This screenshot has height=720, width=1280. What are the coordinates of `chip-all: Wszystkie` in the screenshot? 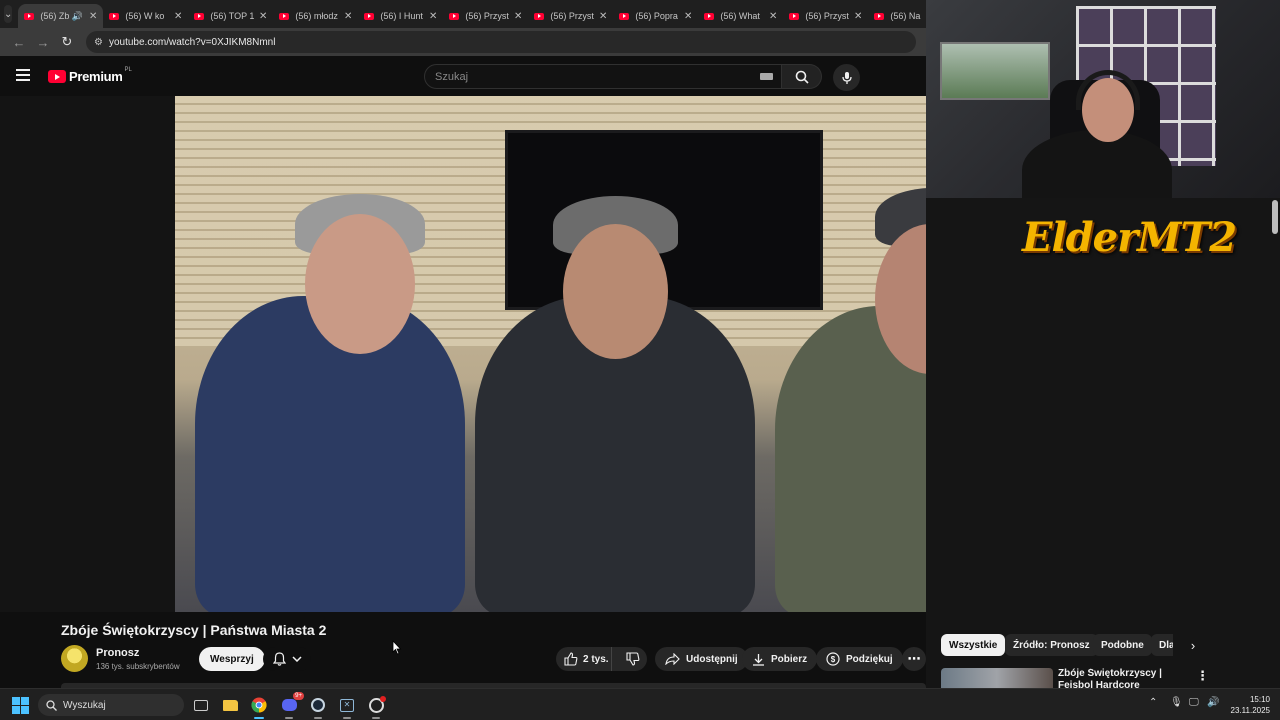 It's located at (973, 645).